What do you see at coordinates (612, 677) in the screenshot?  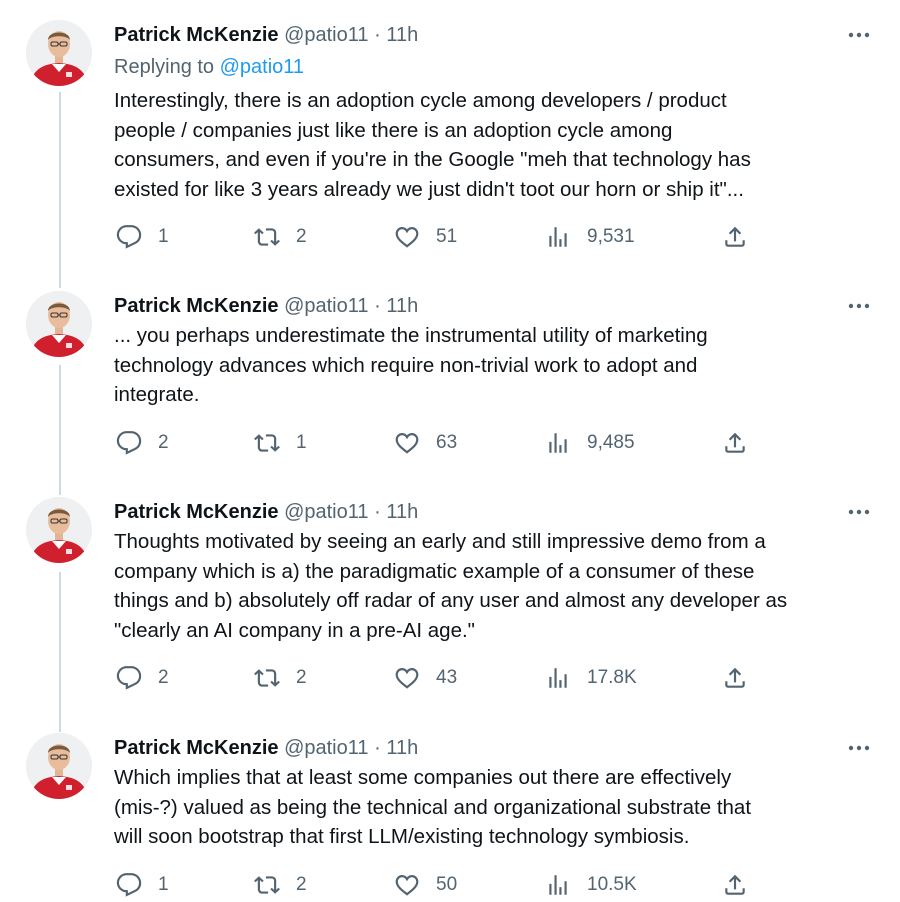 I see `views-count: 17.8K` at bounding box center [612, 677].